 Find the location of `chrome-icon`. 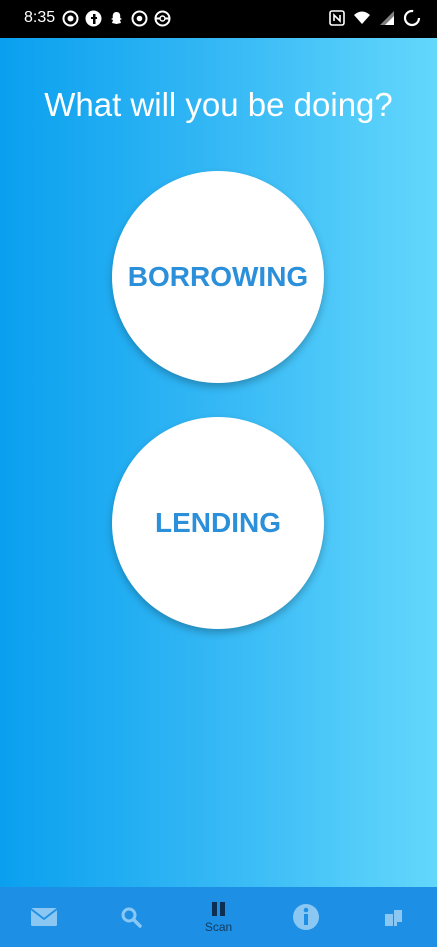

chrome-icon is located at coordinates (139, 18).